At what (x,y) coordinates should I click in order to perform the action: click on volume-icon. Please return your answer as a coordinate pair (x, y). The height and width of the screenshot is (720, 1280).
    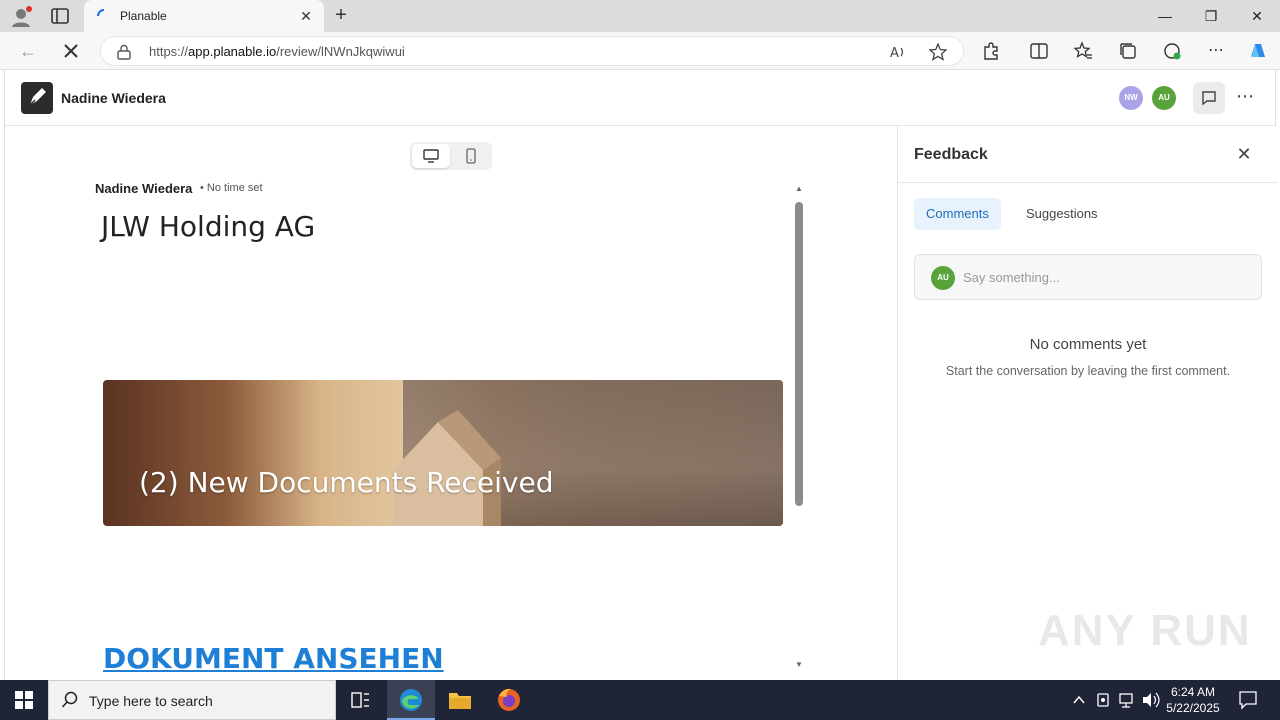
    Looking at the image, I should click on (1151, 700).